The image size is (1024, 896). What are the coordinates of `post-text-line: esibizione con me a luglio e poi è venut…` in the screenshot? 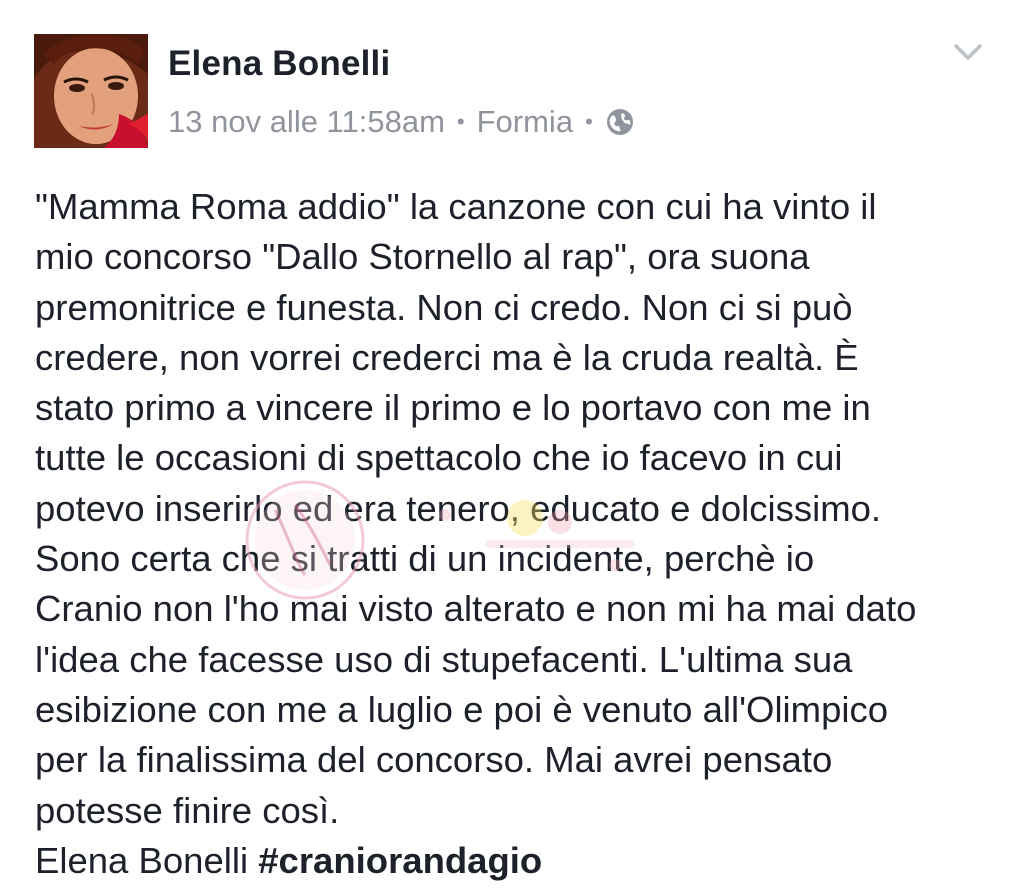 It's located at (462, 709).